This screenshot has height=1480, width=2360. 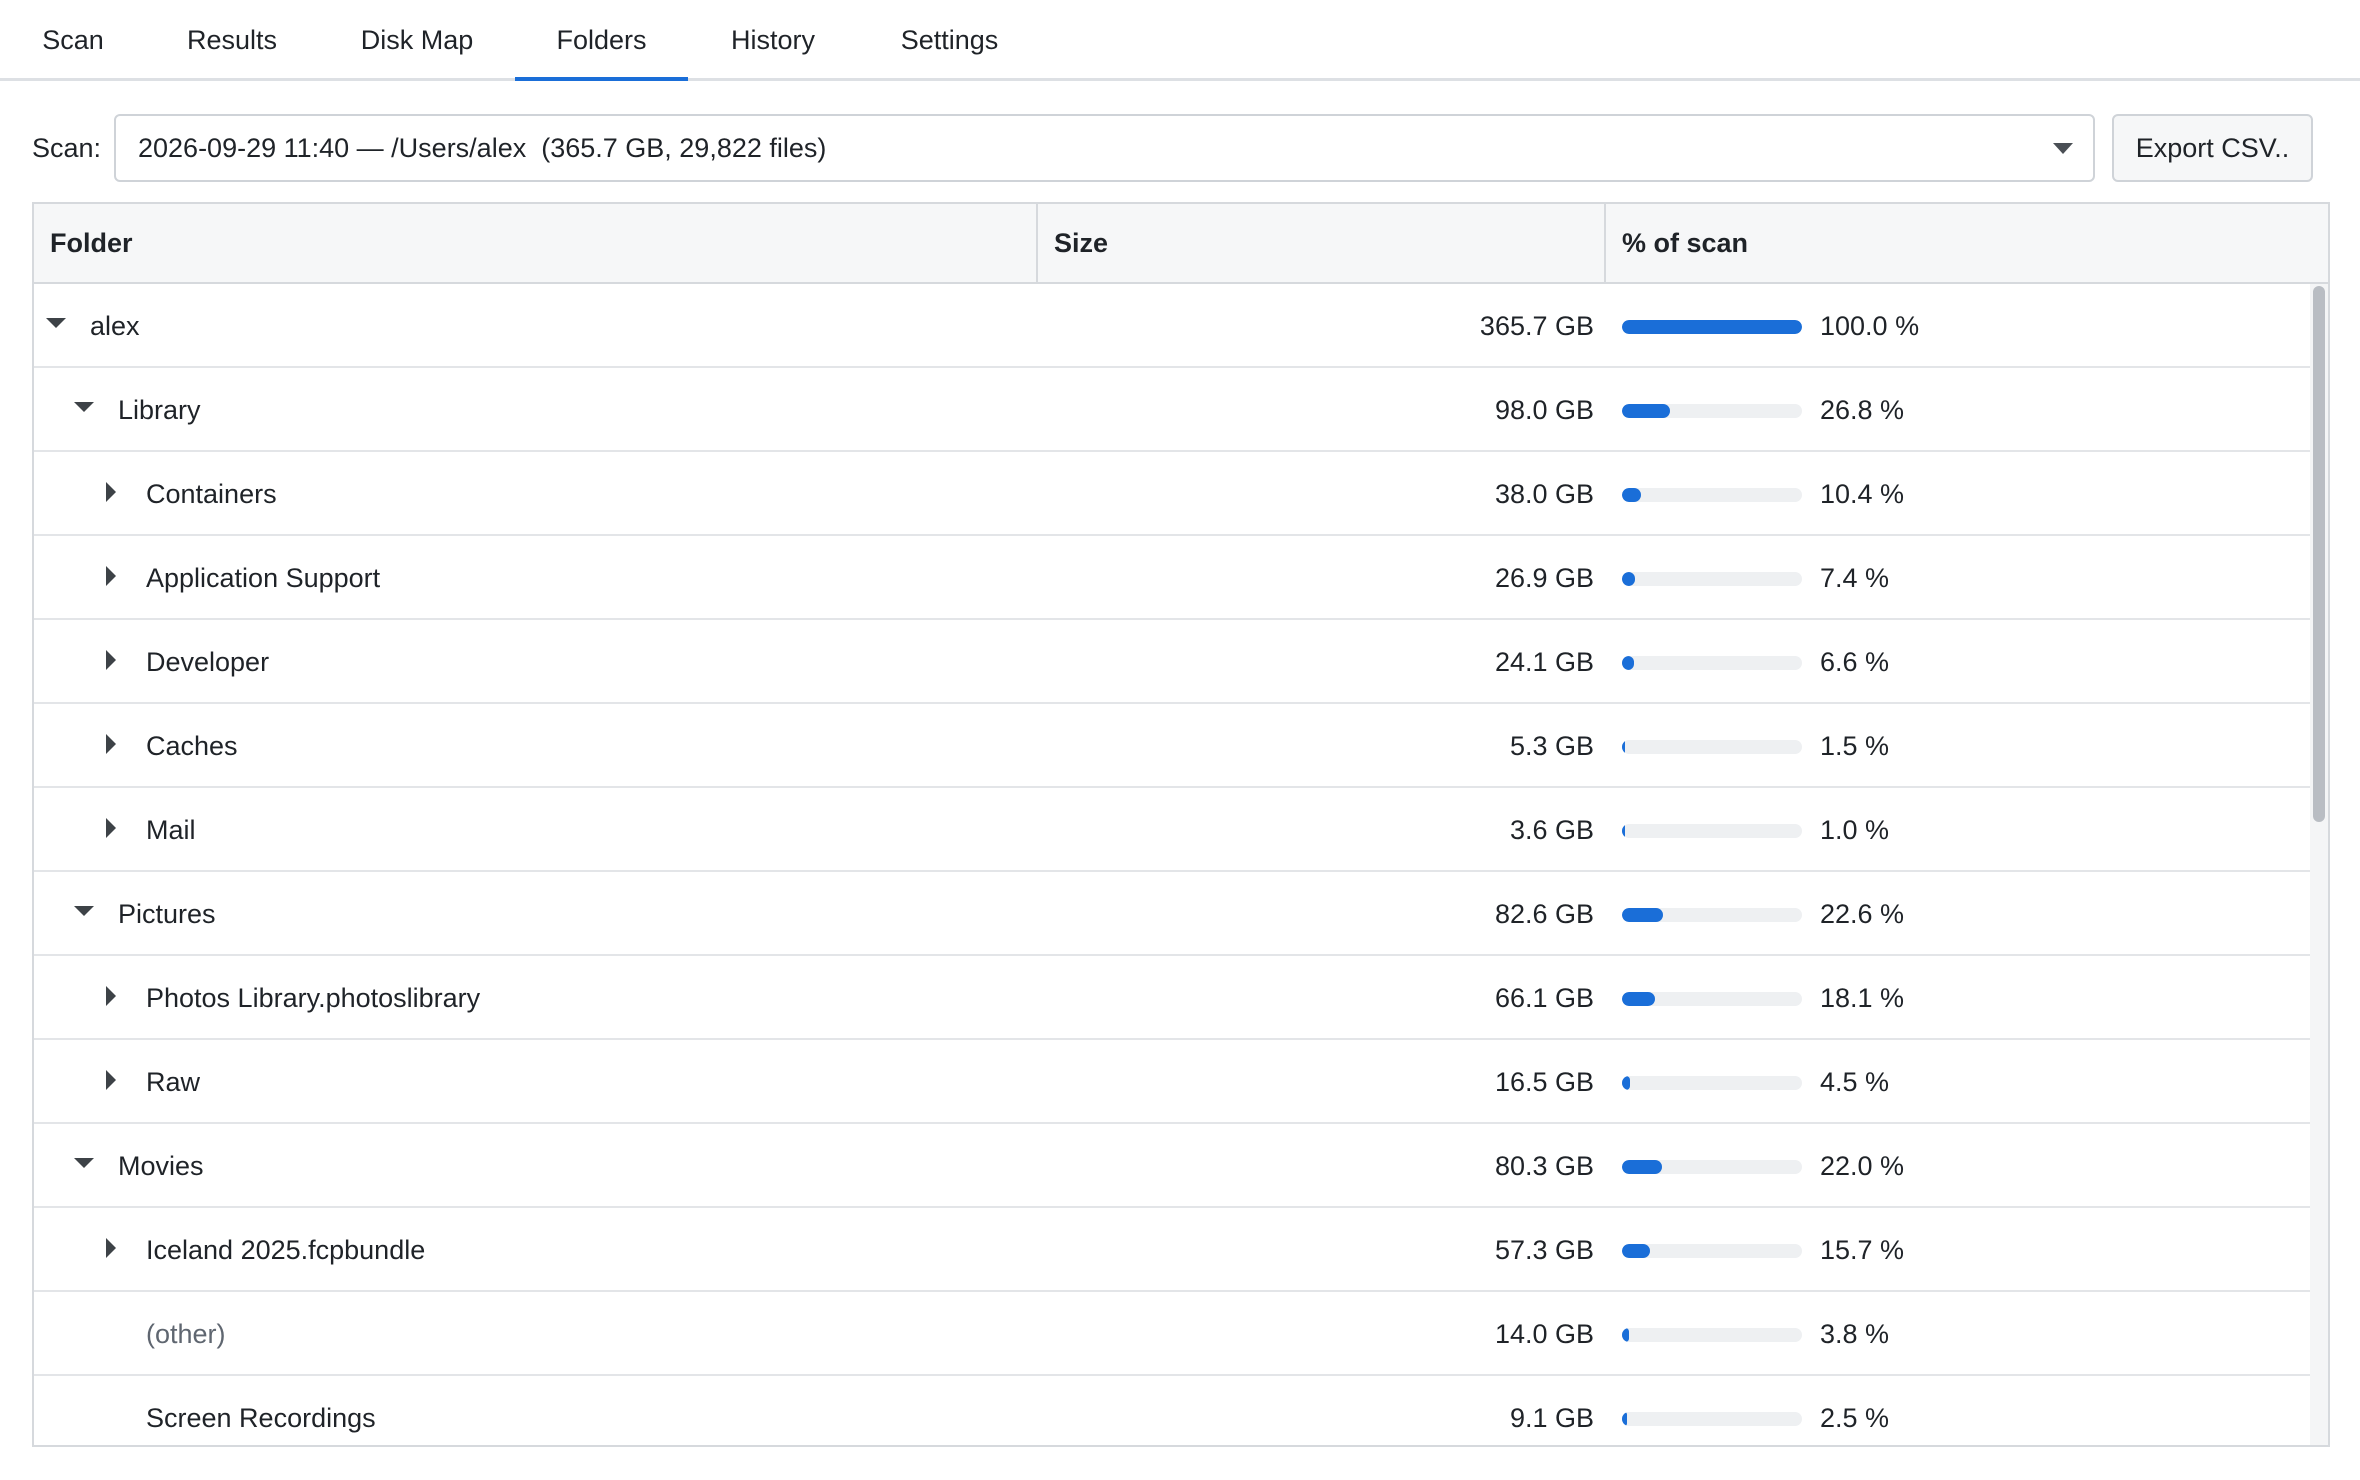 I want to click on folder-size: 26.9 GB, so click(x=1544, y=578).